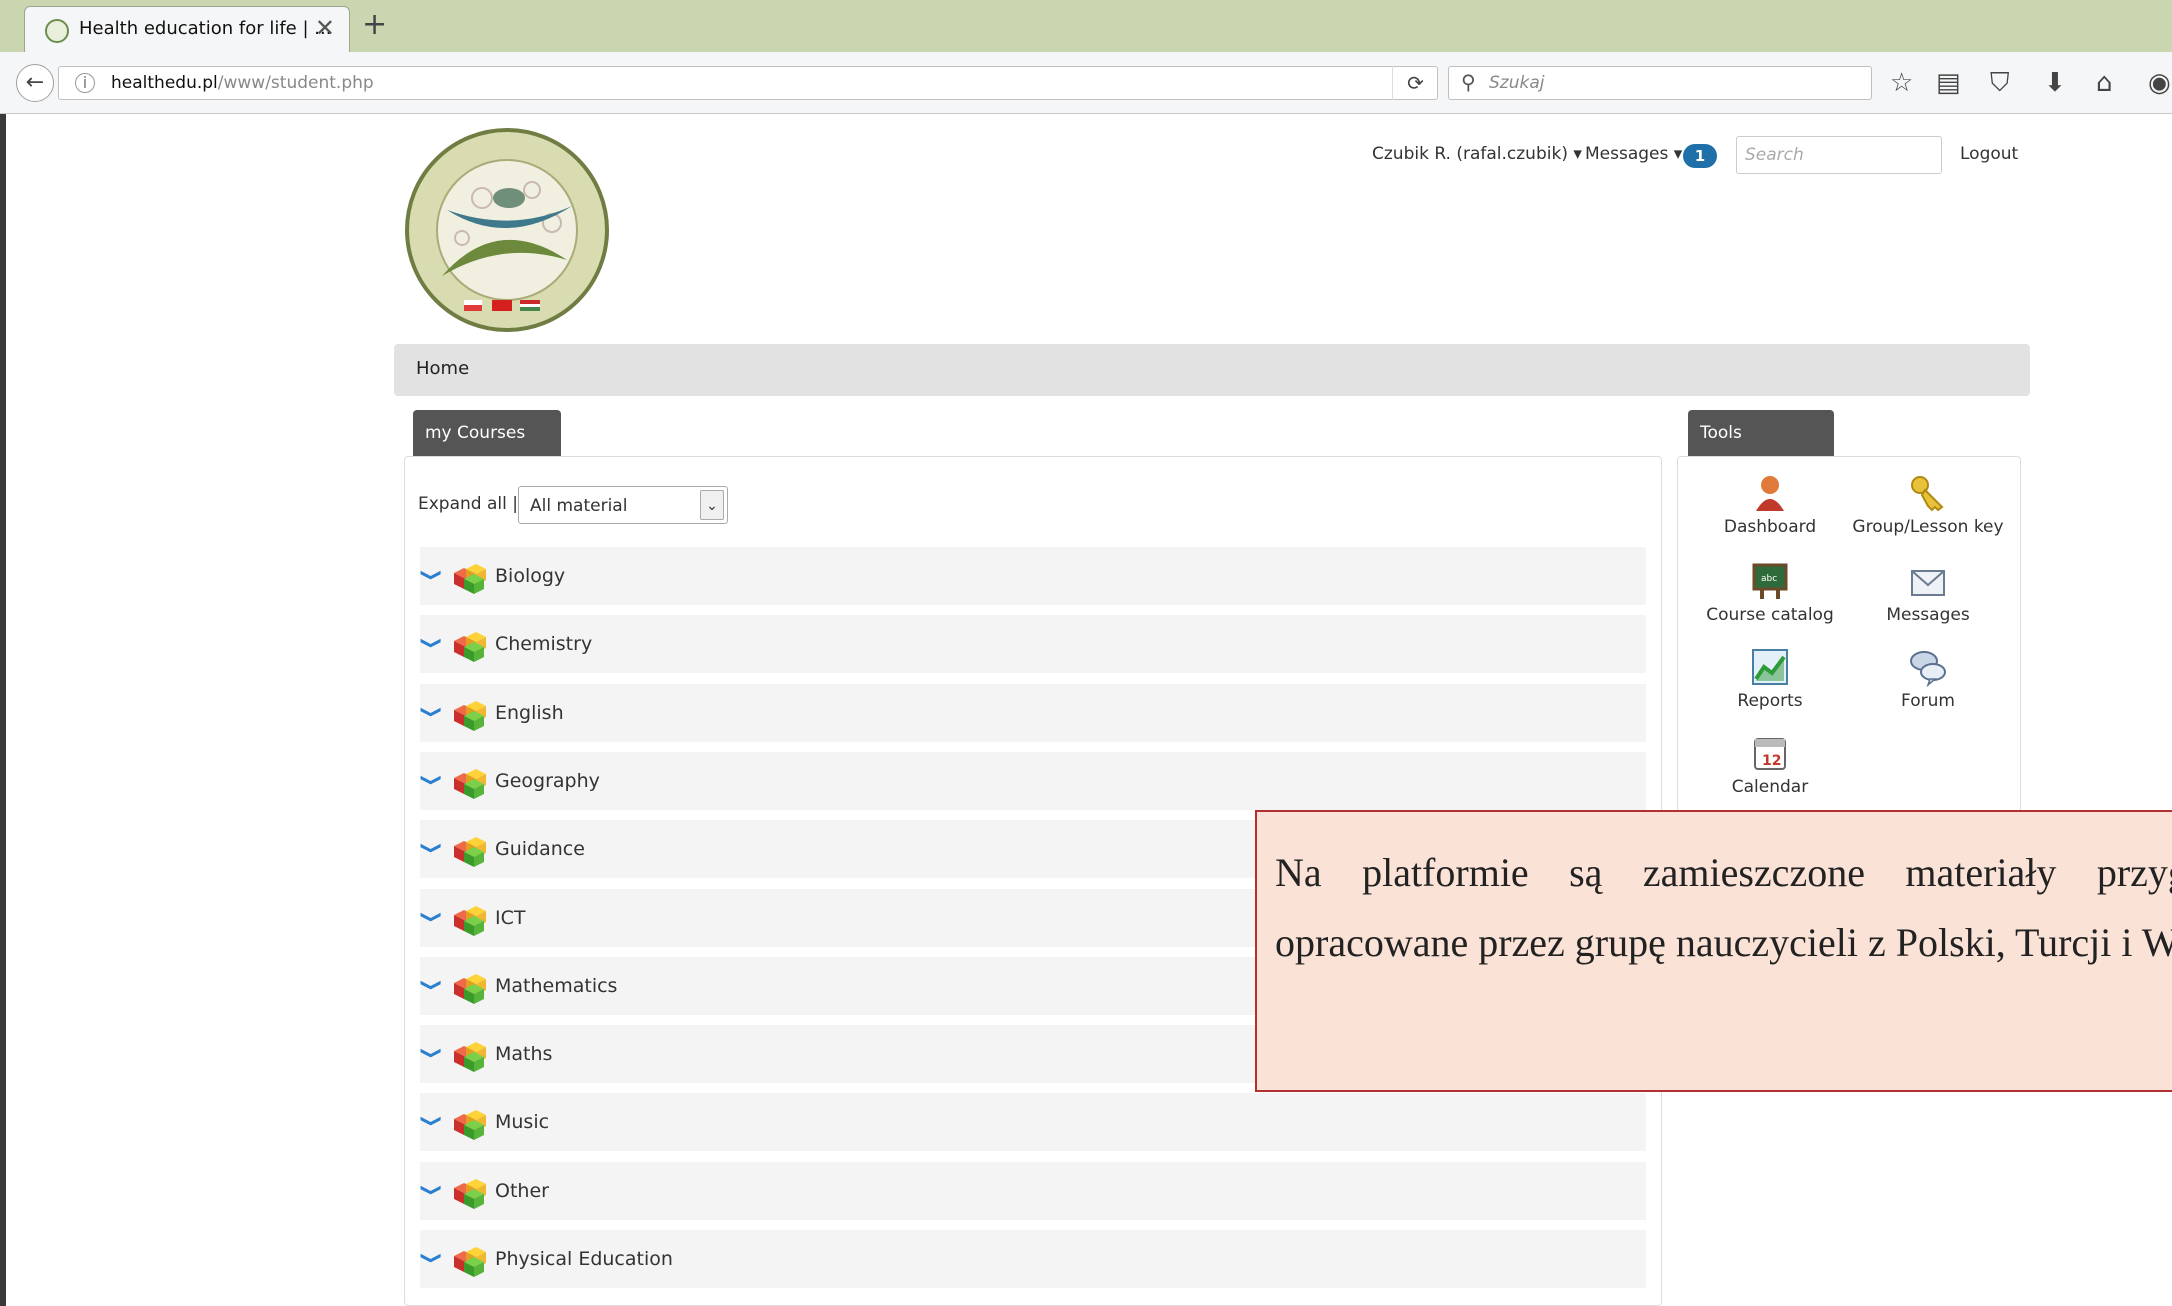 Image resolution: width=2172 pixels, height=1306 pixels. Describe the element at coordinates (374, 25) in the screenshot. I see `new-tab-icon: +` at that location.